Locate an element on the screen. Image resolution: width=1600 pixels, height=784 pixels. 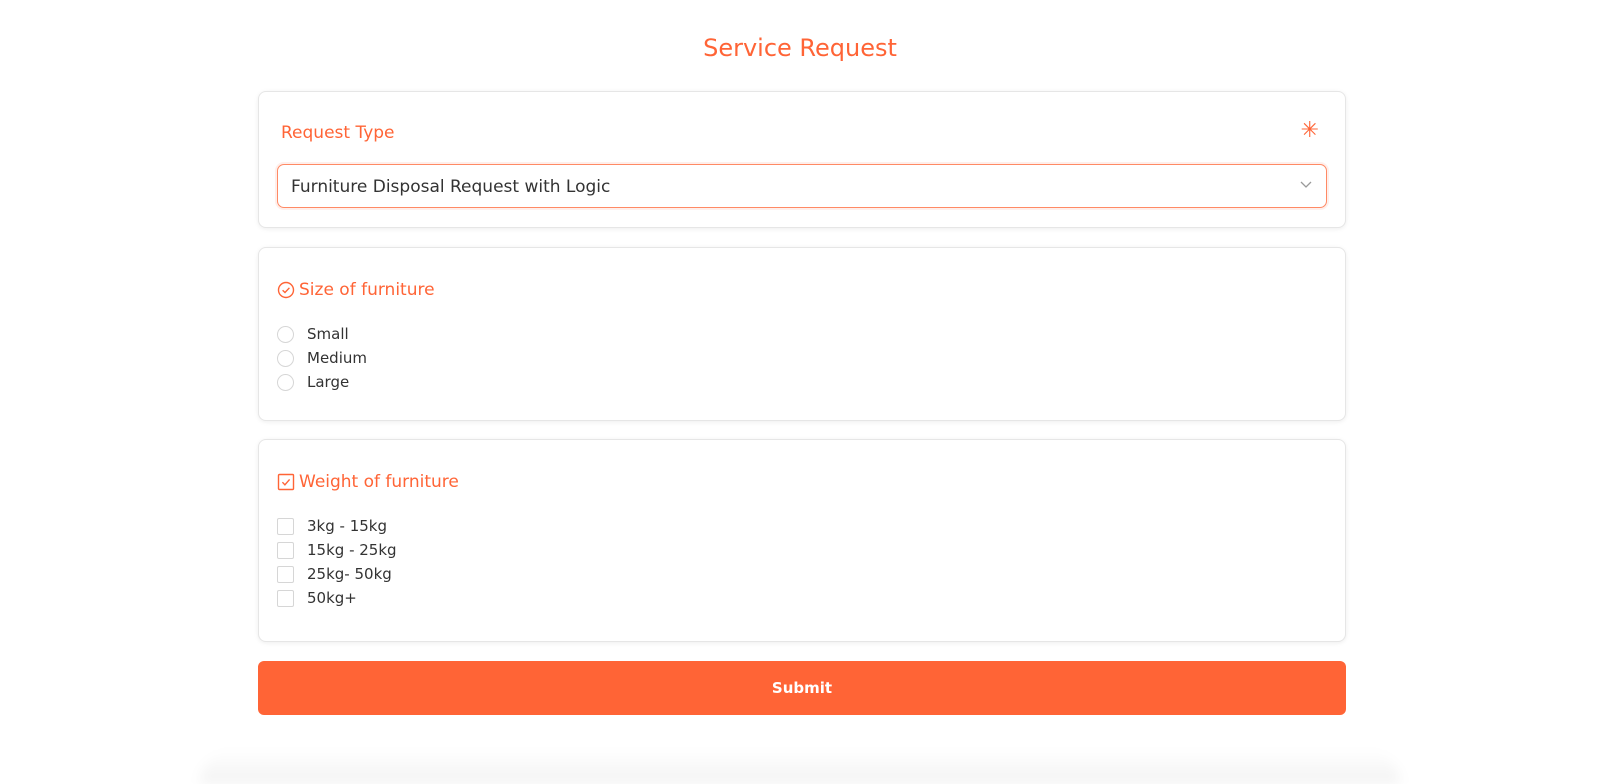
size-option-large: Large is located at coordinates (322, 382).